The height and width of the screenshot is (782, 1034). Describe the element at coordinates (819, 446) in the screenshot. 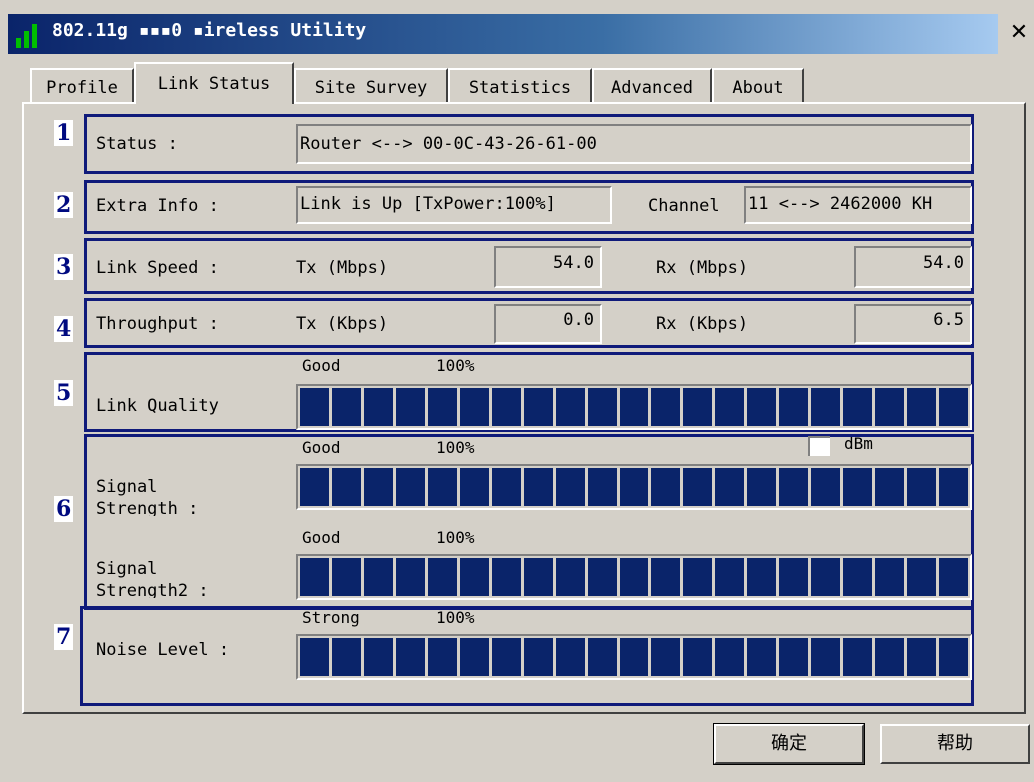

I see `dbm-checkbox` at that location.